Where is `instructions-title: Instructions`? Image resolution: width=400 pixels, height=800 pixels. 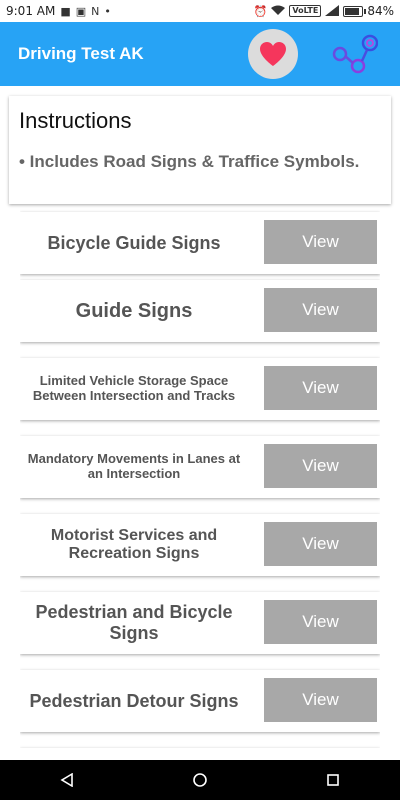
instructions-title: Instructions is located at coordinates (75, 120).